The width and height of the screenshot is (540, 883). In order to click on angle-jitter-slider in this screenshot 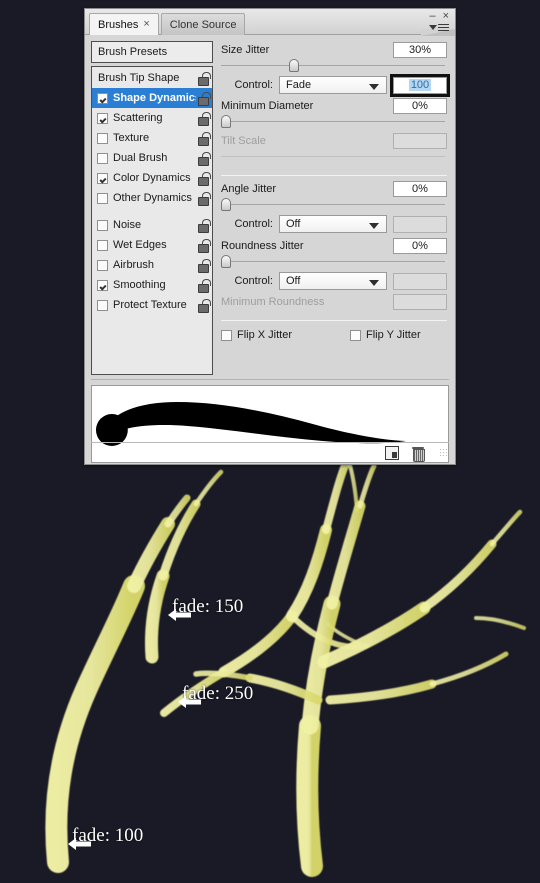, I will do `click(334, 204)`.